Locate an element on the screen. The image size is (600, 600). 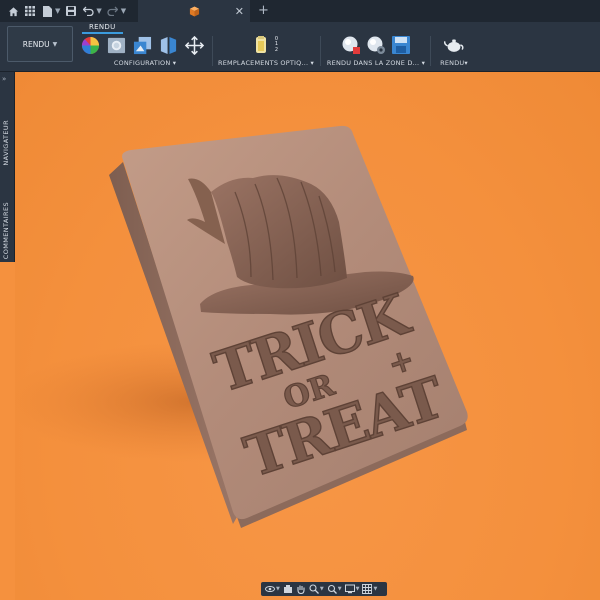
display-caret-icon: ▼ is located at coordinates (358, 589).